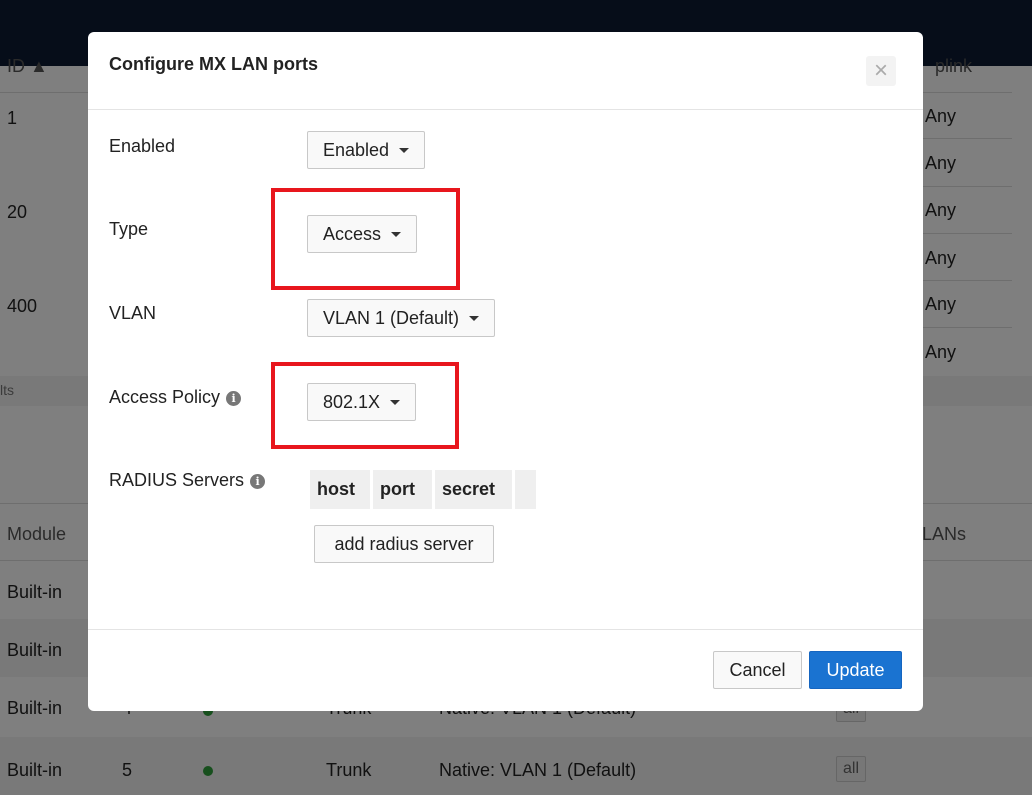 The height and width of the screenshot is (795, 1032). I want to click on dialog-footer-divider, so click(505, 629).